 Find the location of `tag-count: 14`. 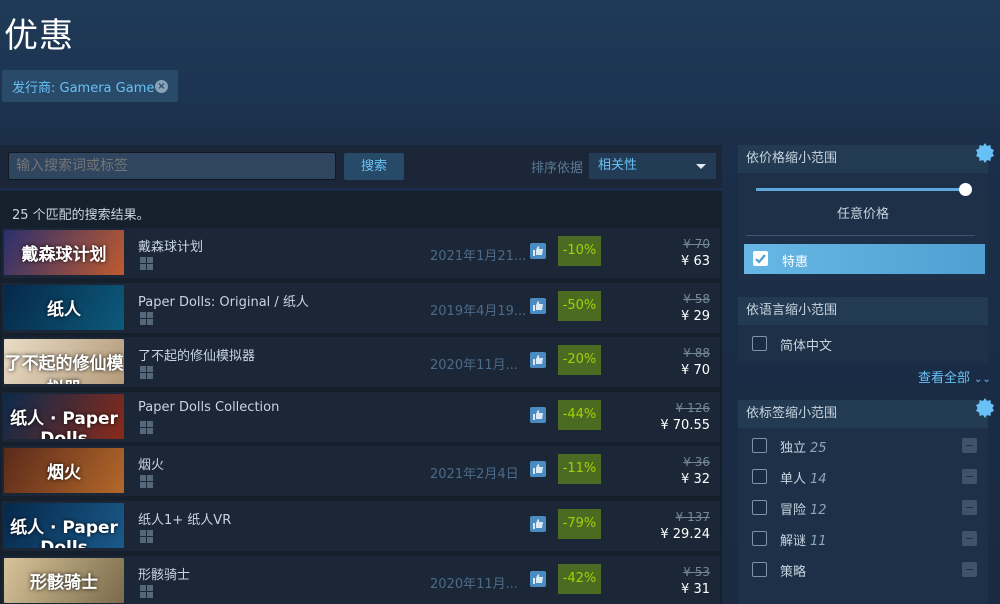

tag-count: 14 is located at coordinates (818, 479).